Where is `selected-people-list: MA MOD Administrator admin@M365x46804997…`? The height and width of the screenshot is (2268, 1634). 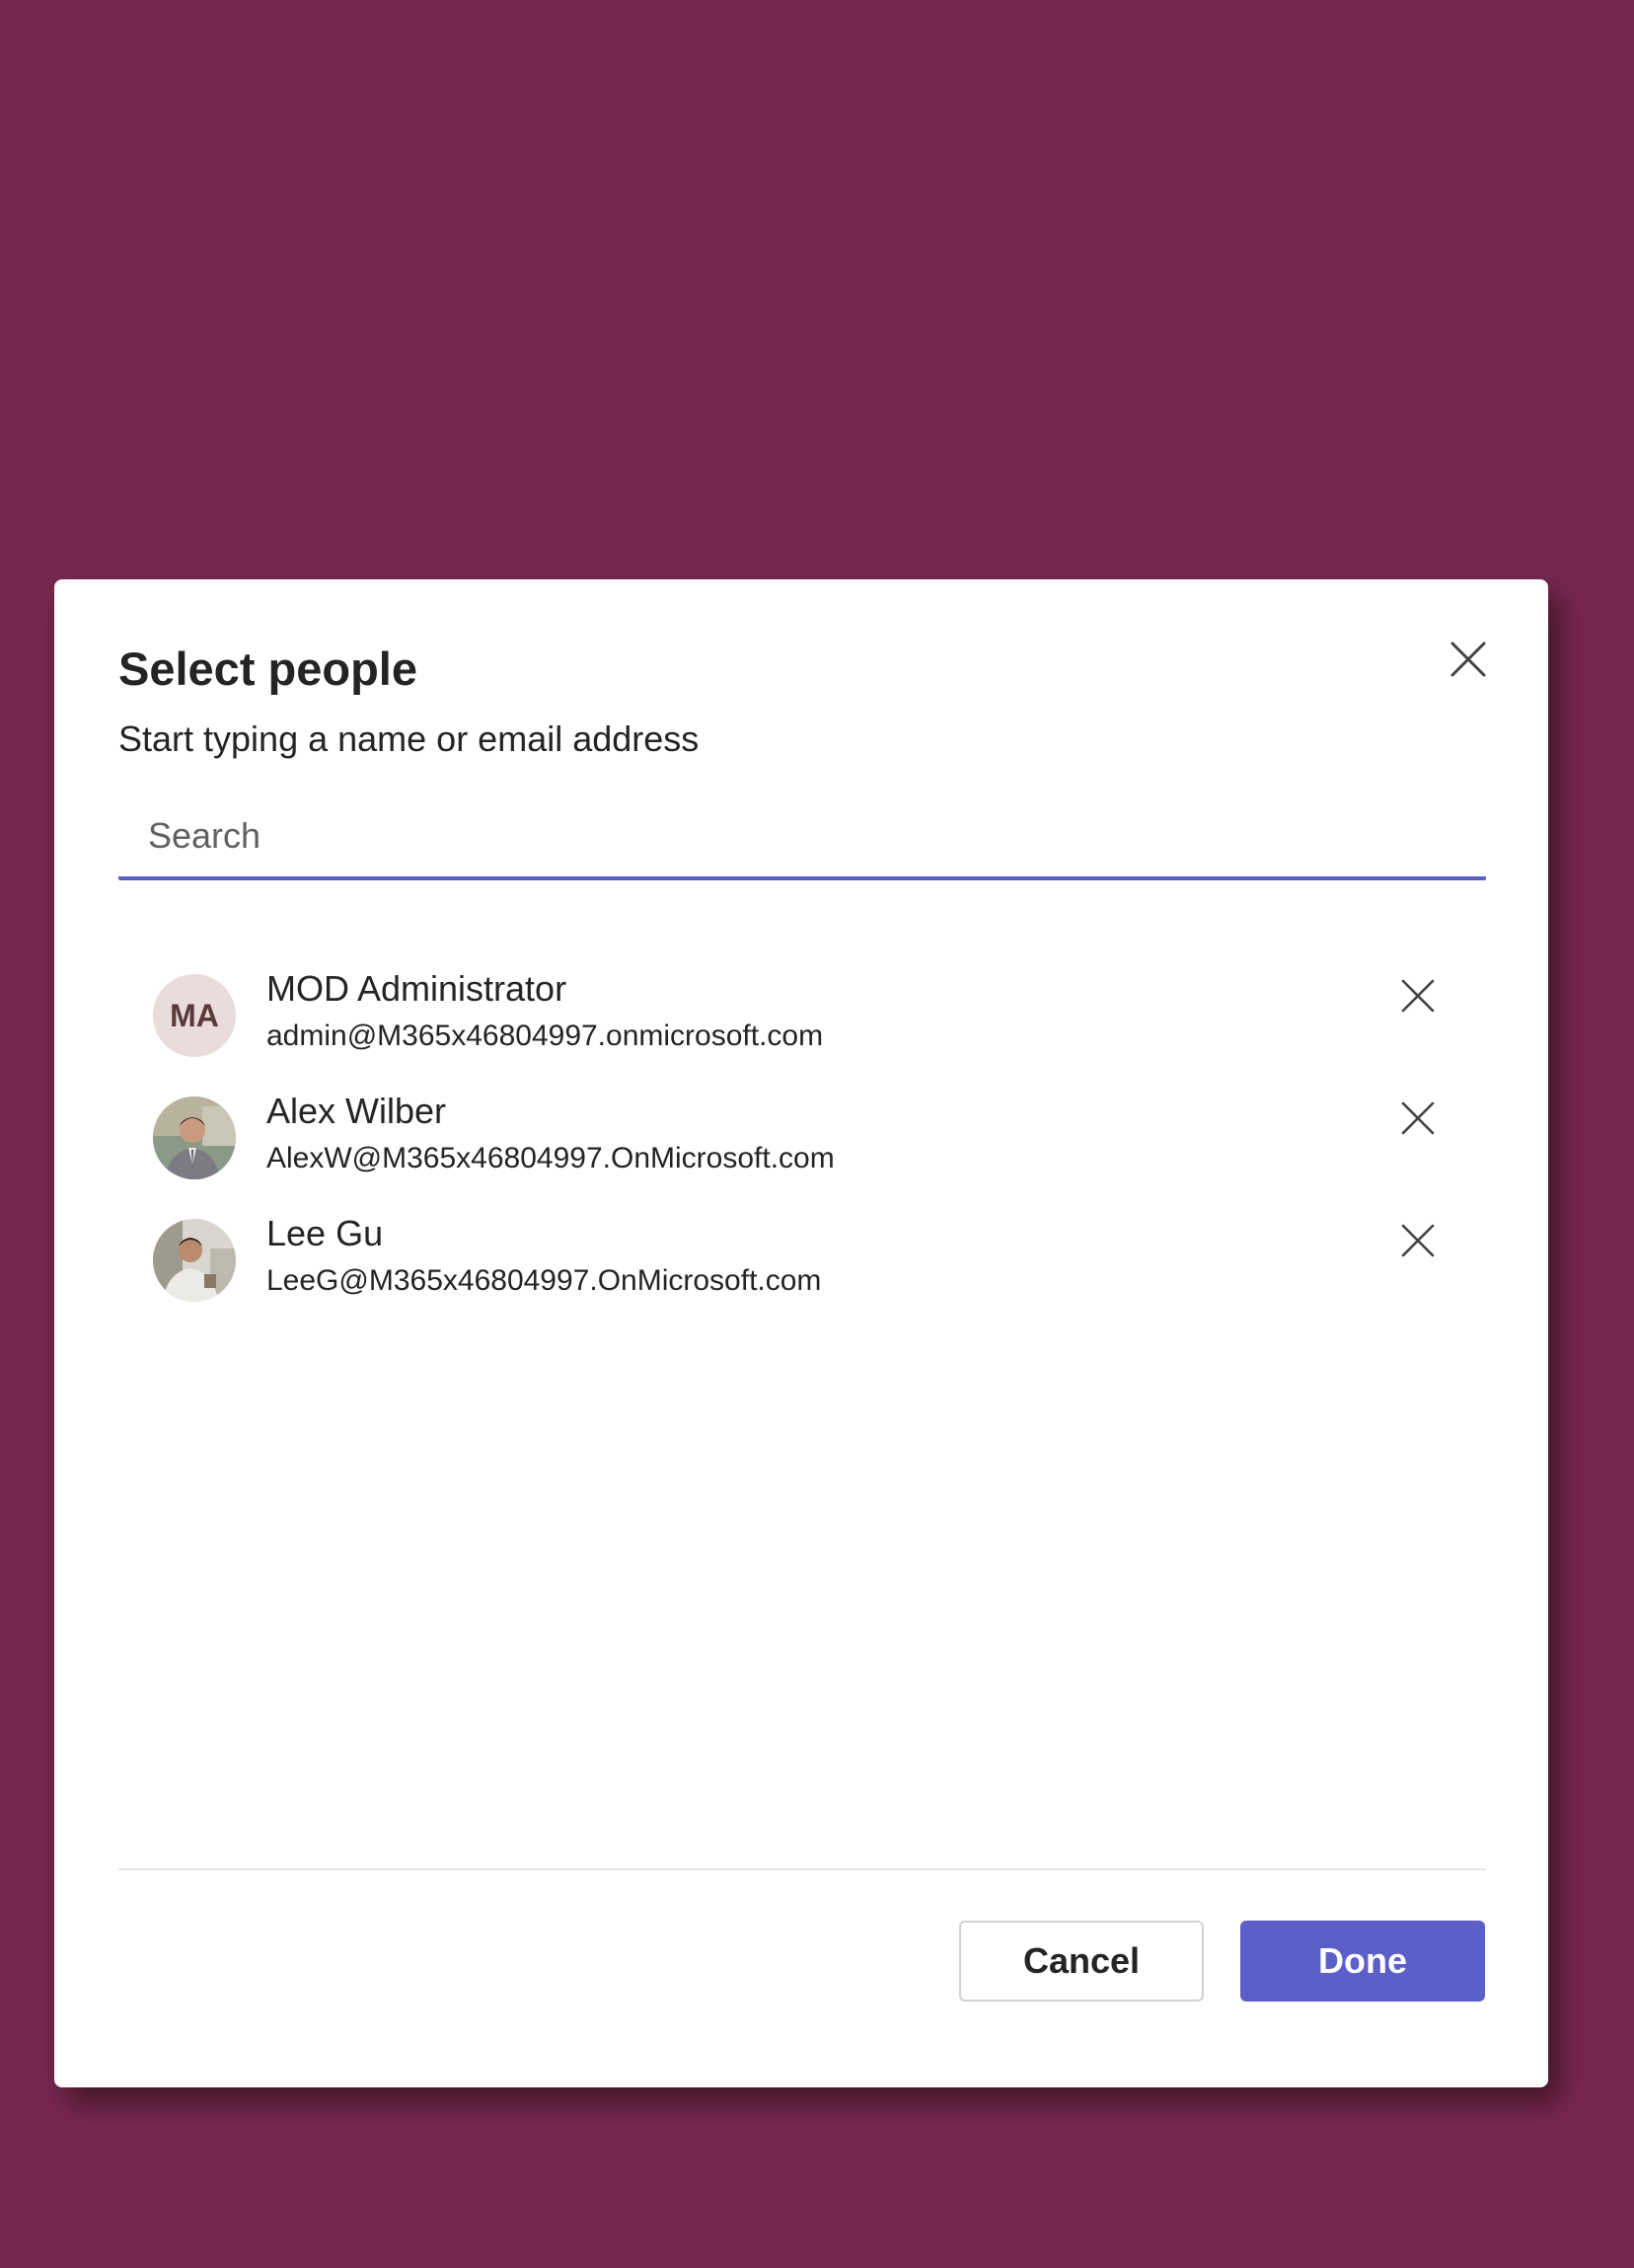 selected-people-list: MA MOD Administrator admin@M365x46804997… is located at coordinates (829, 1154).